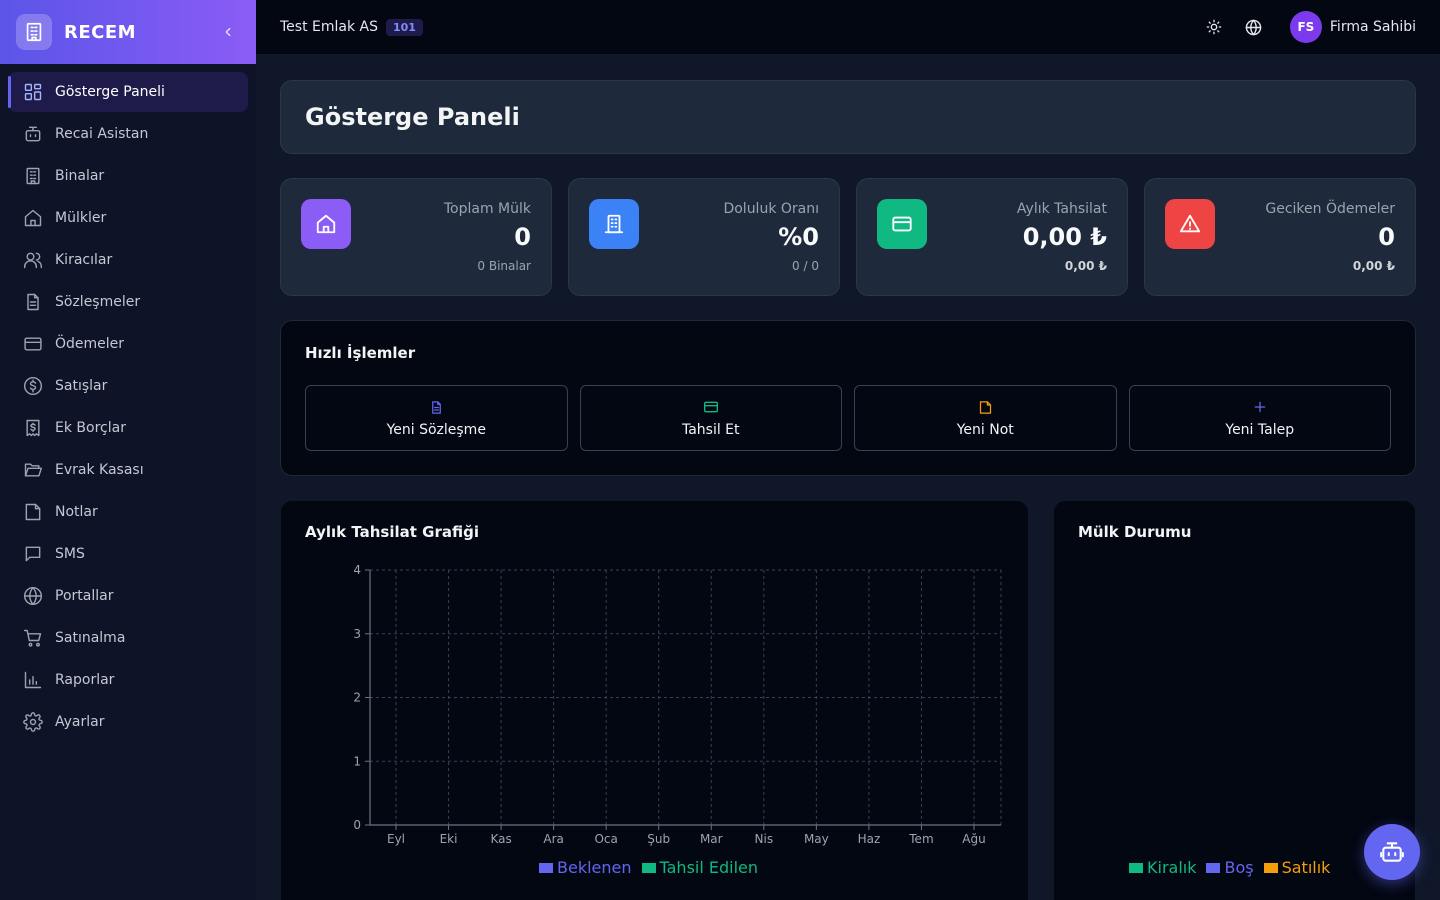  Describe the element at coordinates (128, 638) in the screenshot. I see `sidebar-item: Satınalma` at that location.